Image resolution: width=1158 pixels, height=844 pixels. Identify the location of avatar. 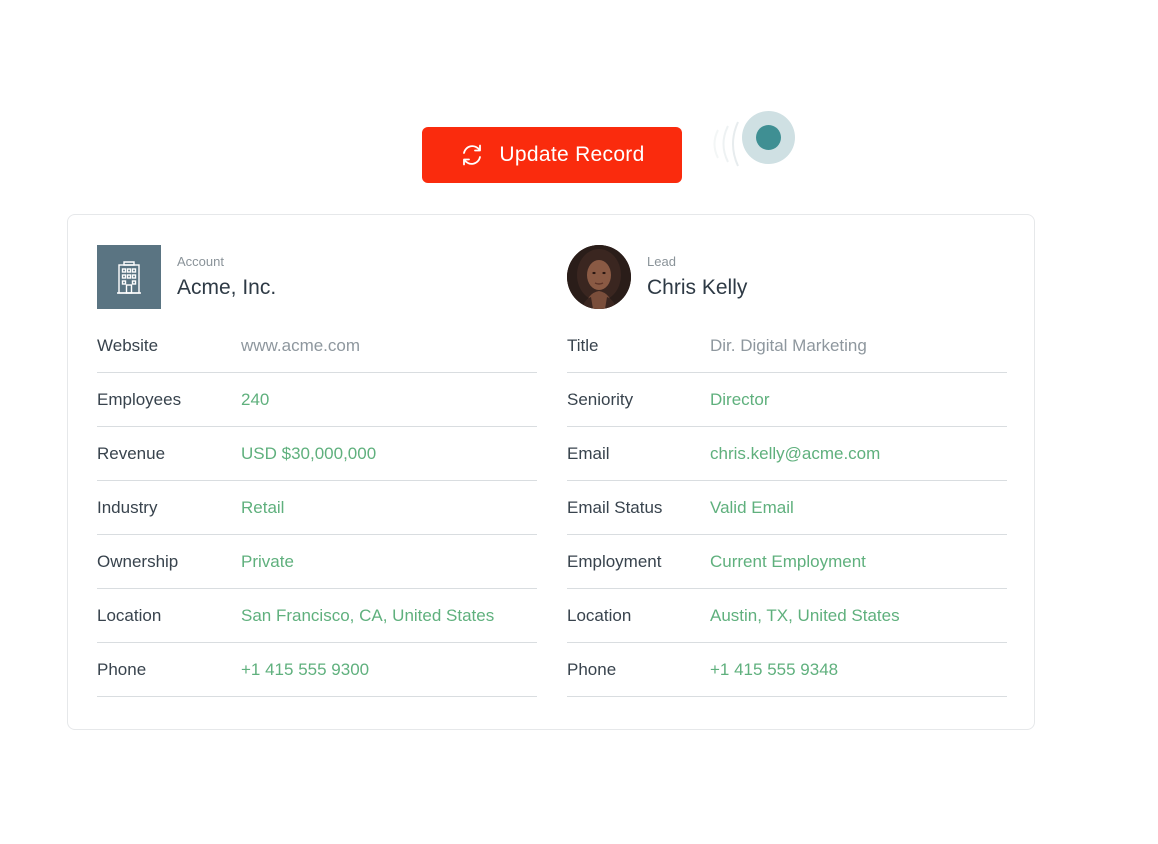
(599, 277).